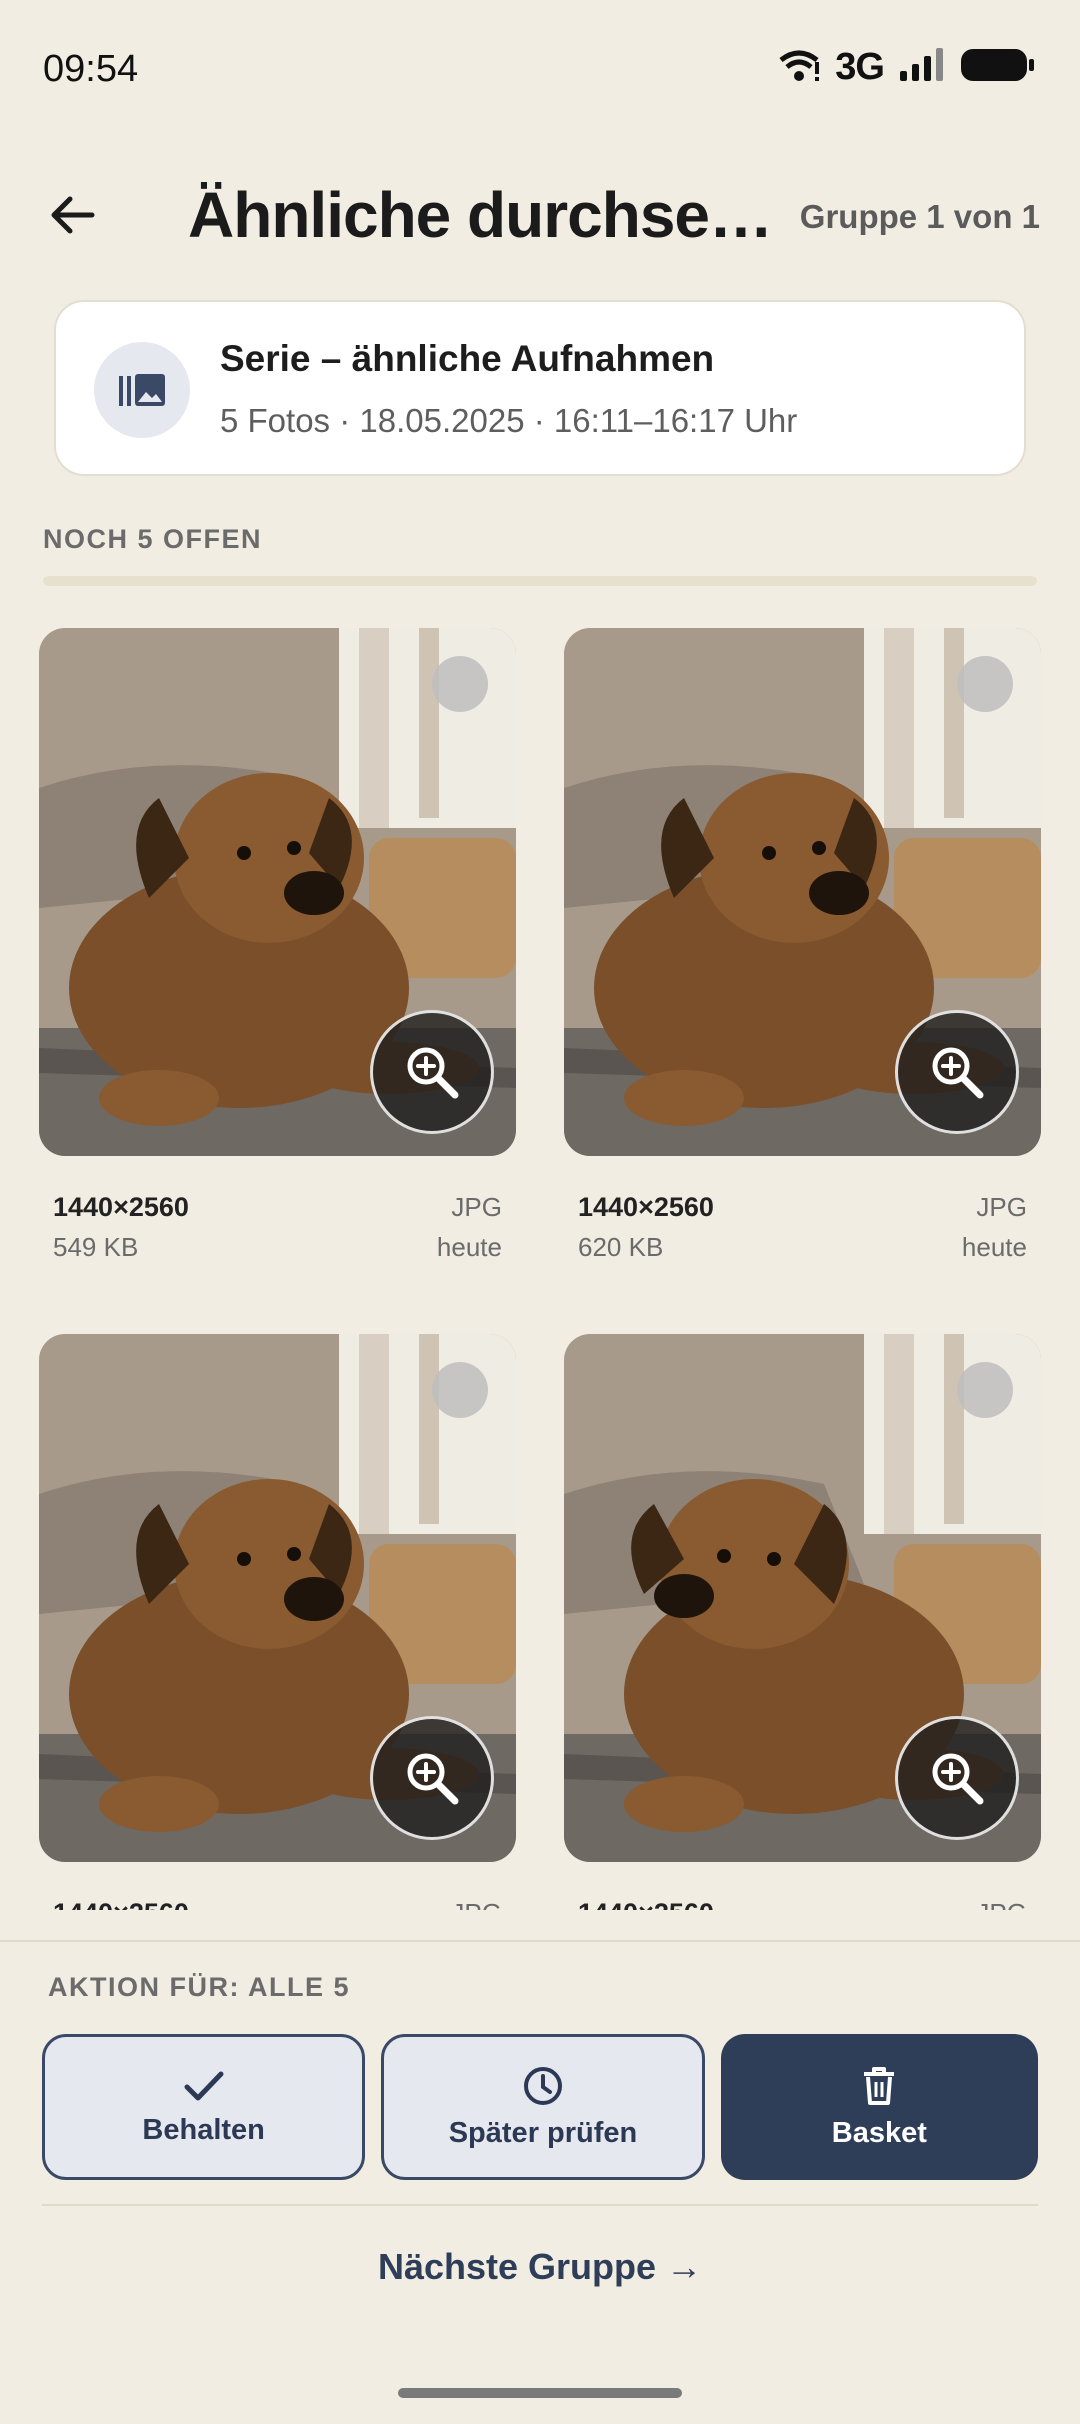 The height and width of the screenshot is (2424, 1080). I want to click on photo-library-icon, so click(142, 390).